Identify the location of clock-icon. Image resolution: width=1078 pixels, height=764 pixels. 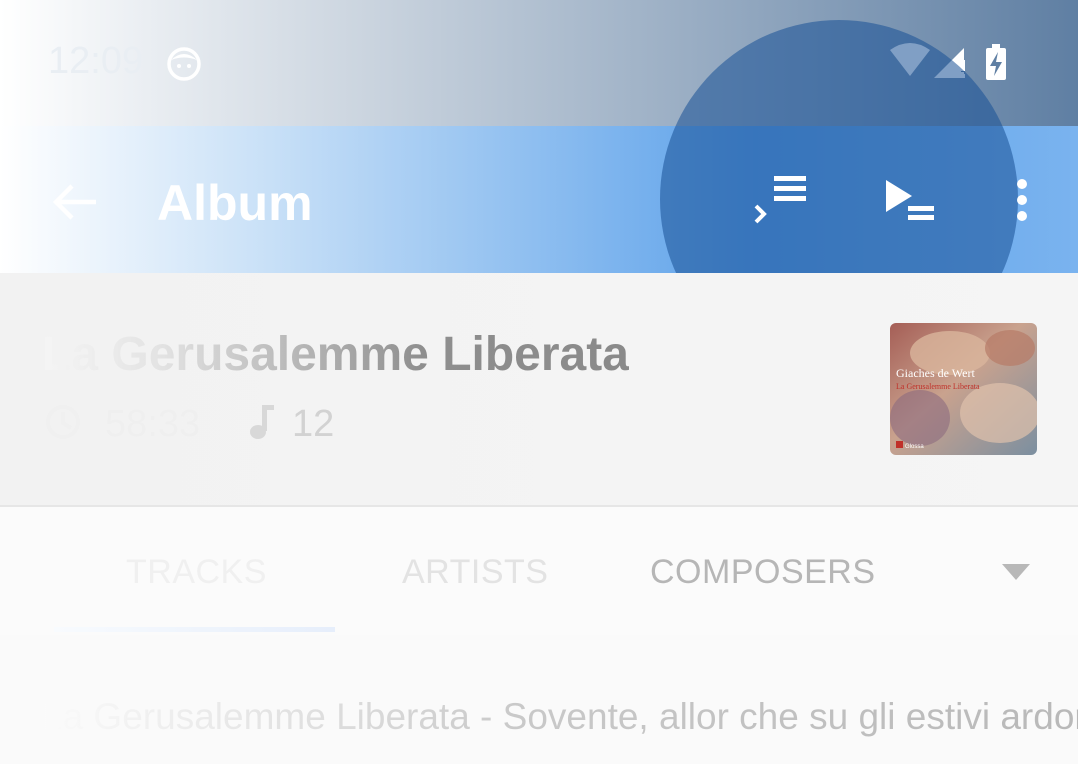
(63, 422).